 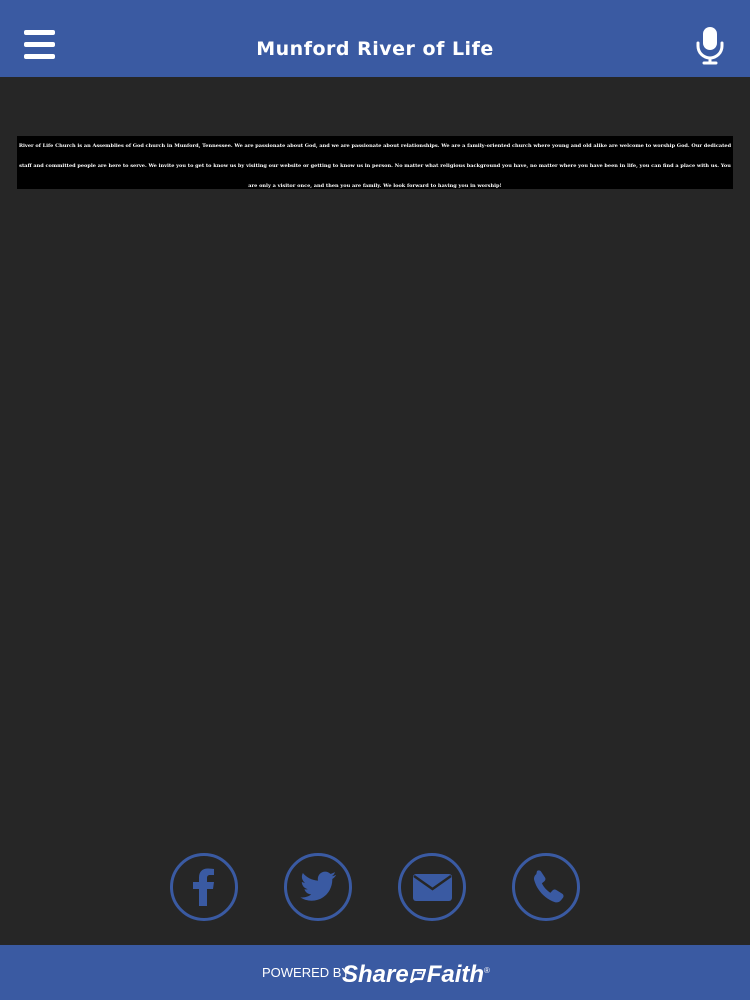 I want to click on facebook-icon, so click(x=203, y=887).